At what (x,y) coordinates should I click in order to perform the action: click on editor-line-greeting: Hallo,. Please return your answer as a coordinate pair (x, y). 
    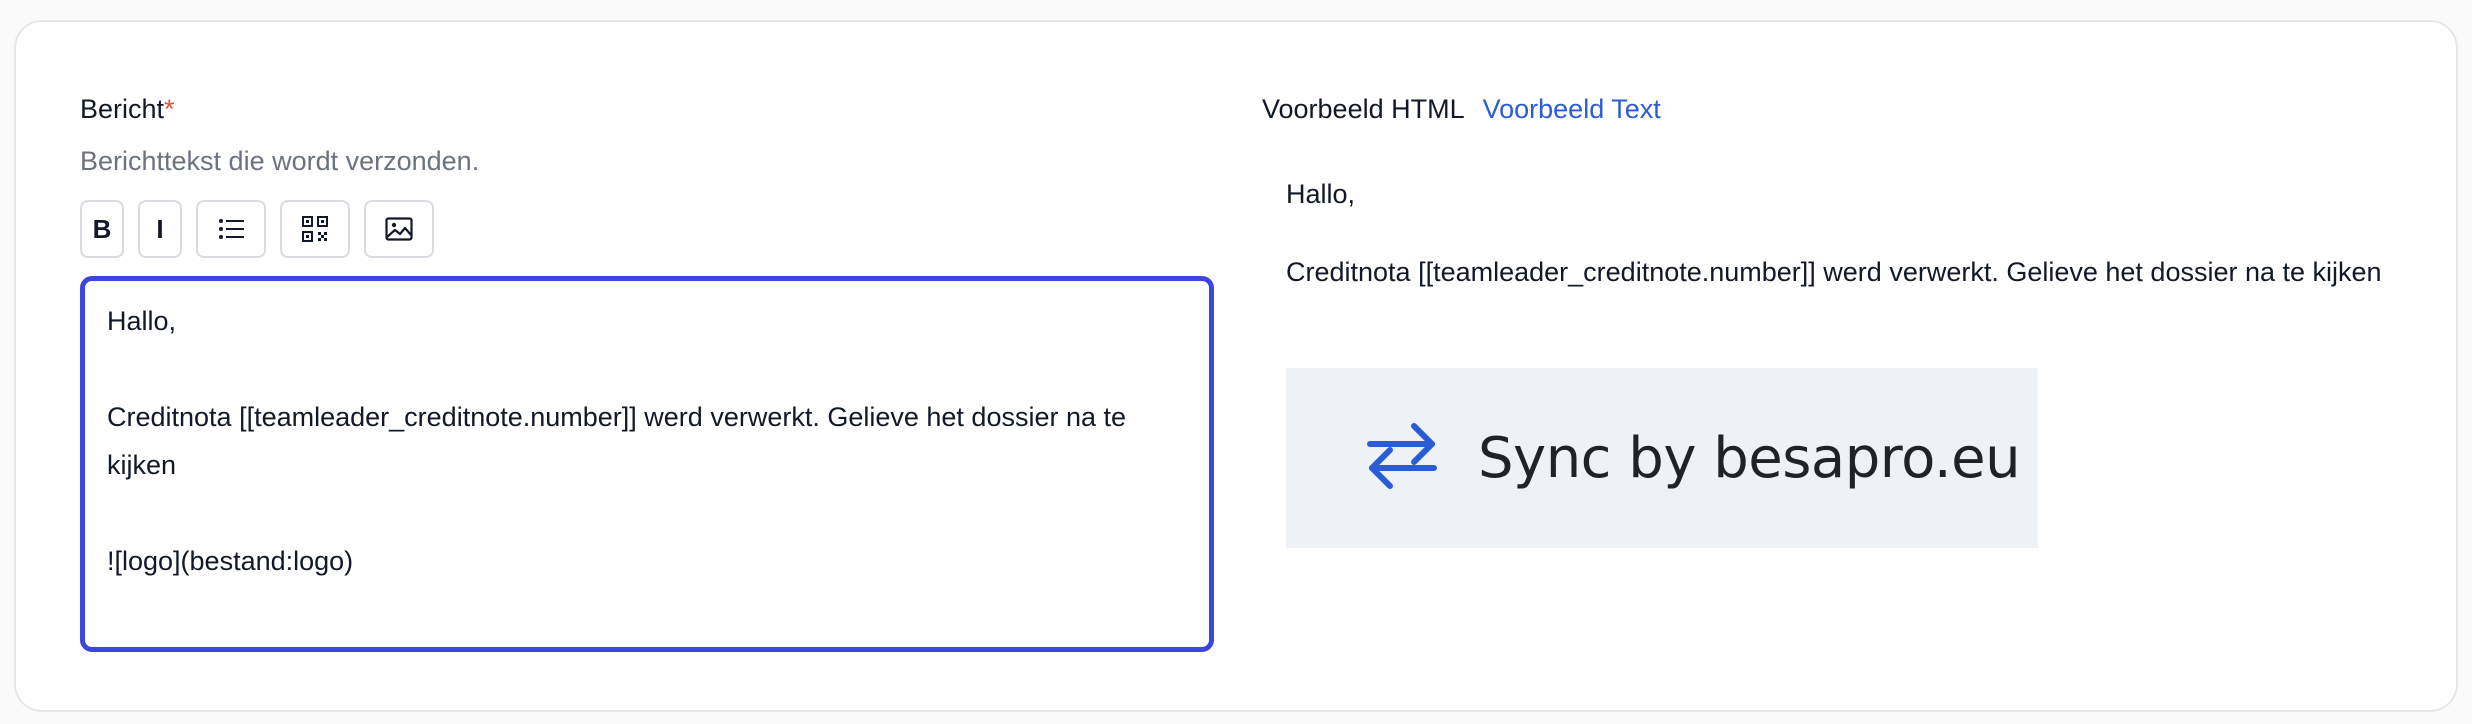
    Looking at the image, I should click on (142, 321).